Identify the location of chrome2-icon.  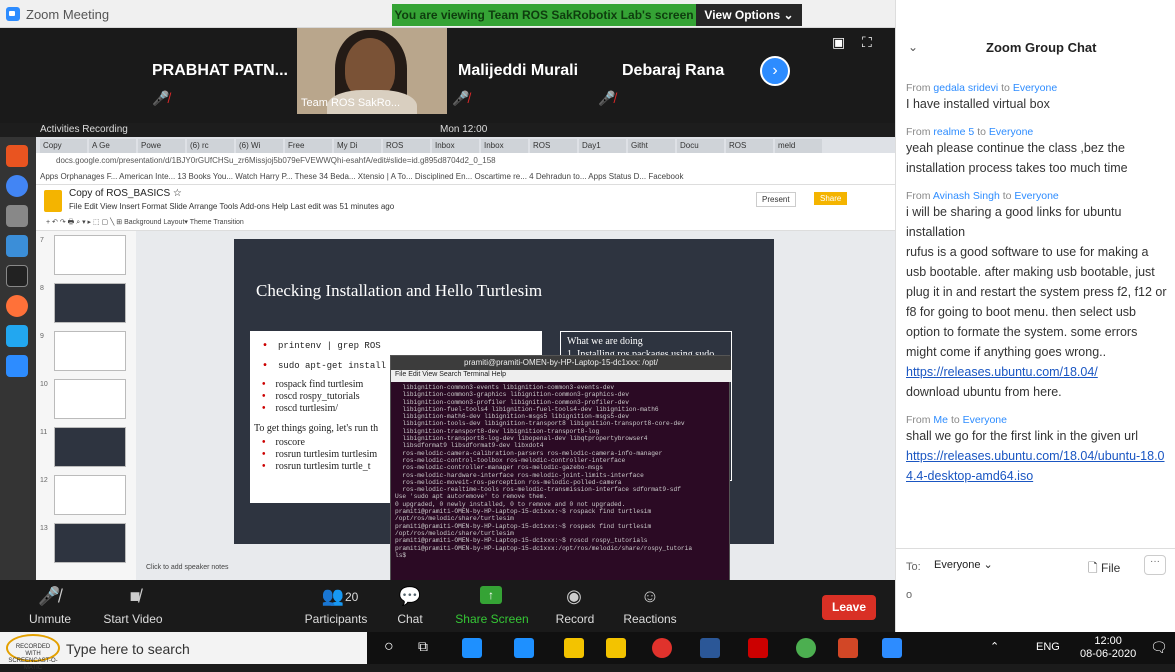
(806, 648).